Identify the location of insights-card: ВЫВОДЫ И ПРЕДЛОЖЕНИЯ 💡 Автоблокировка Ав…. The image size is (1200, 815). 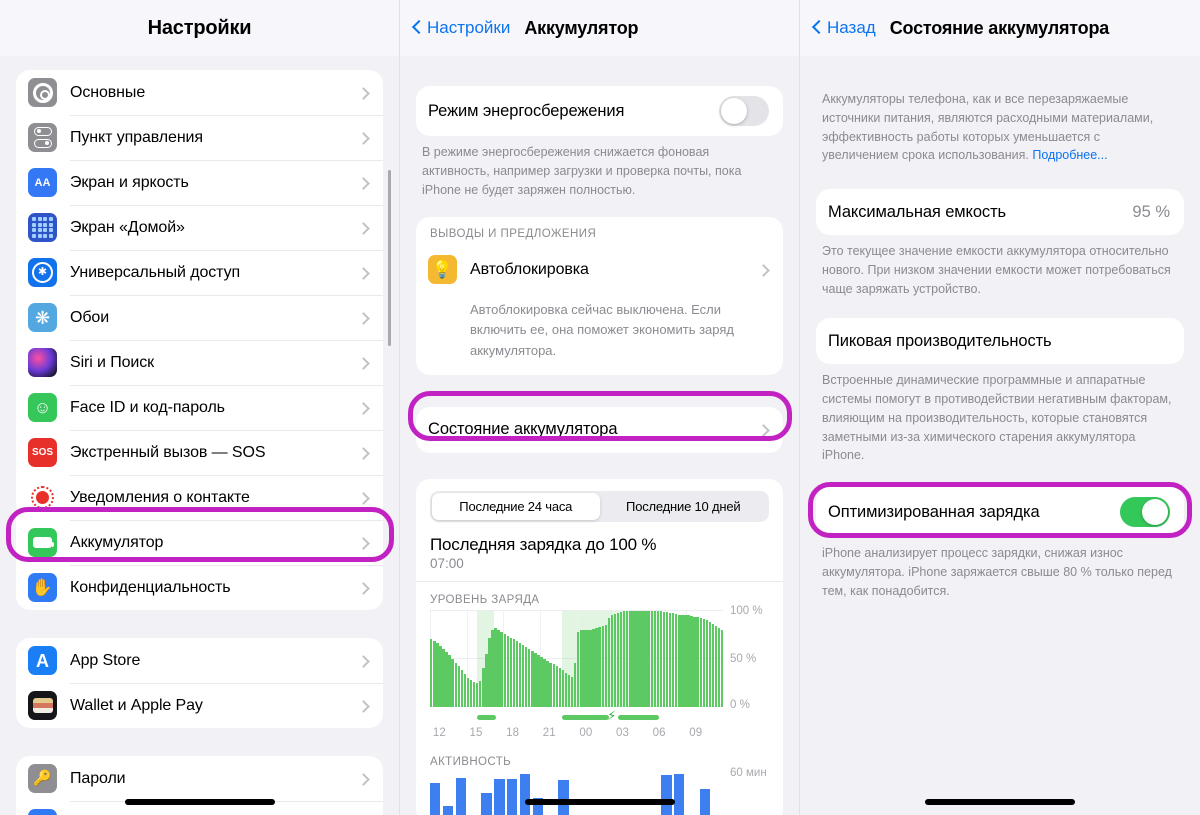
(599, 296).